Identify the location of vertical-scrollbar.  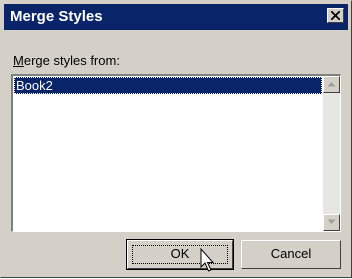
(331, 153).